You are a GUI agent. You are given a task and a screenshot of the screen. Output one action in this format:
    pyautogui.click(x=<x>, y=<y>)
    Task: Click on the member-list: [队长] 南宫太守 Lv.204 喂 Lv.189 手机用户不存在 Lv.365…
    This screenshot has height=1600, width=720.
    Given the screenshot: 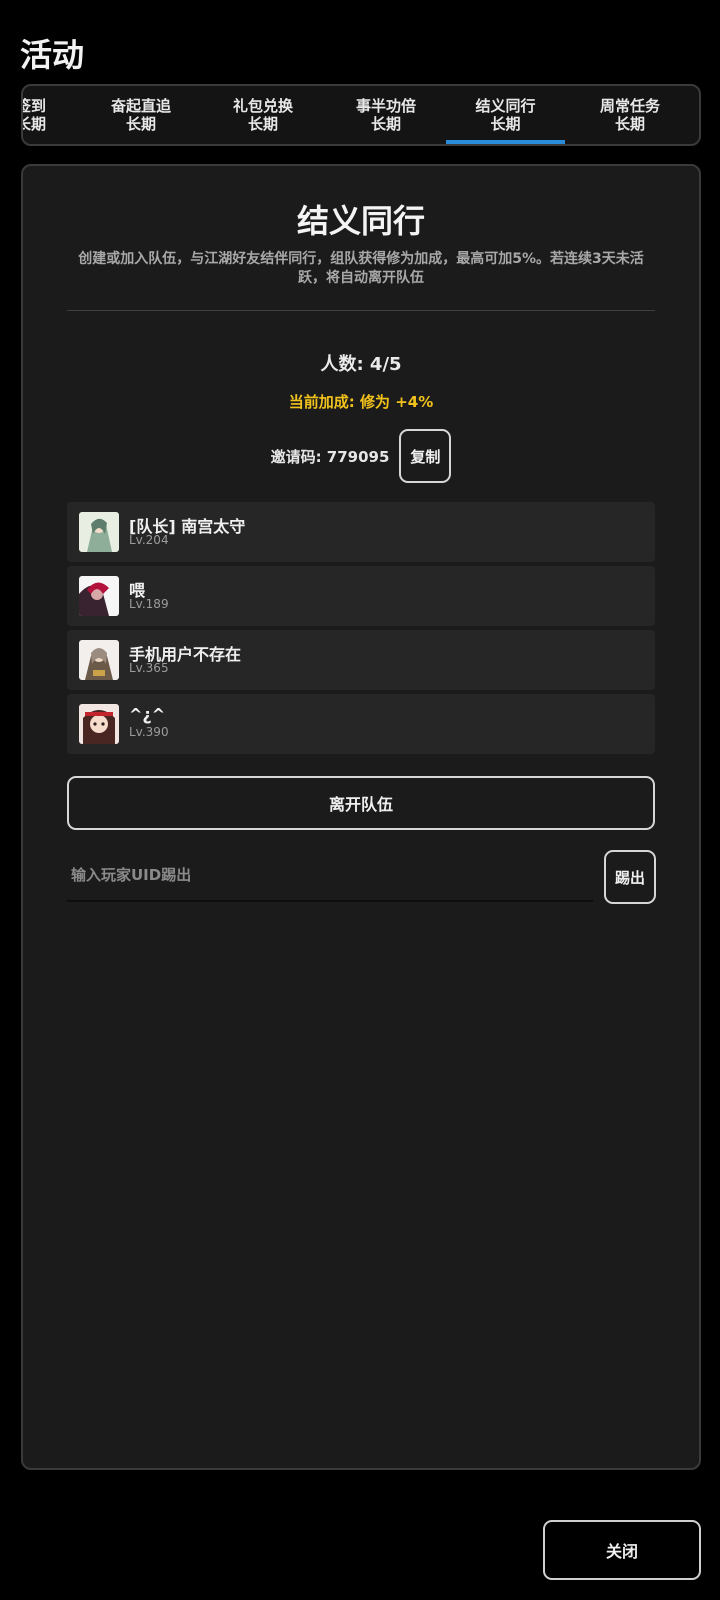 What is the action you would take?
    pyautogui.click(x=361, y=630)
    